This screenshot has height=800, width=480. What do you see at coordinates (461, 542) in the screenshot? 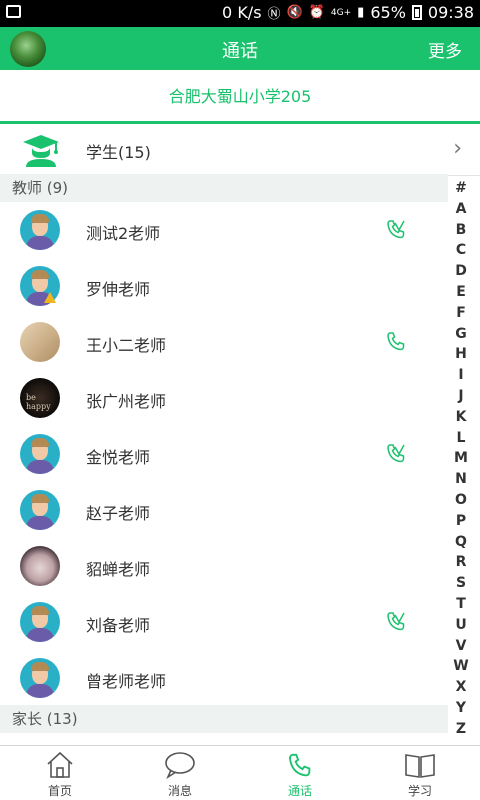
I see `index-letter: Q` at bounding box center [461, 542].